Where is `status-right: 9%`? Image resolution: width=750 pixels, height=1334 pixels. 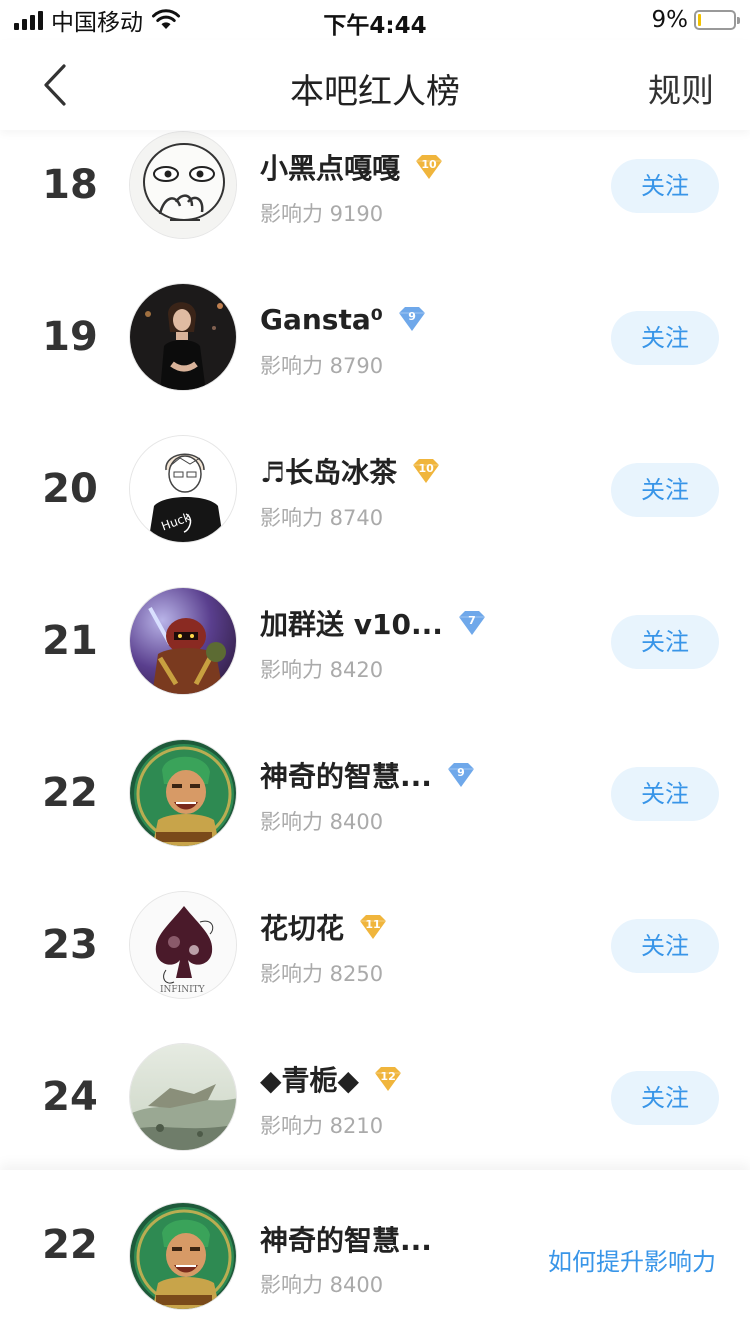
status-right: 9% is located at coordinates (695, 20).